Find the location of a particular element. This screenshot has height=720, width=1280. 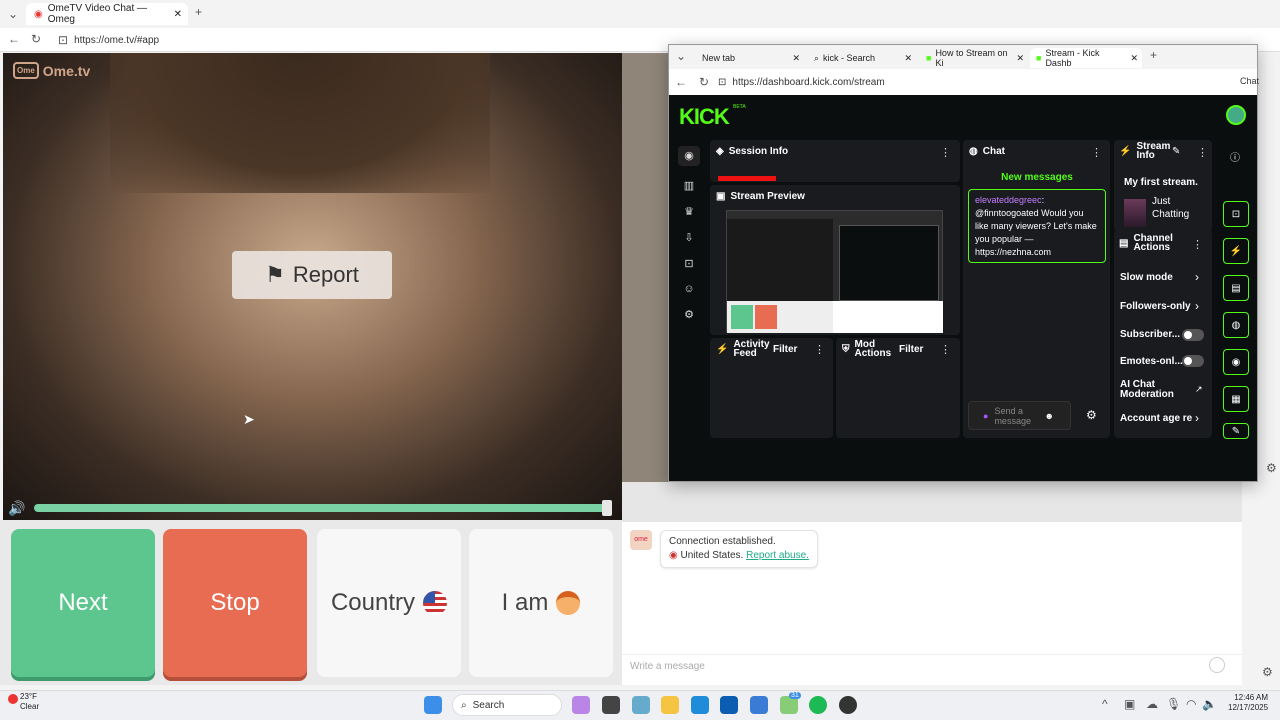

volume-slider is located at coordinates (321, 508).